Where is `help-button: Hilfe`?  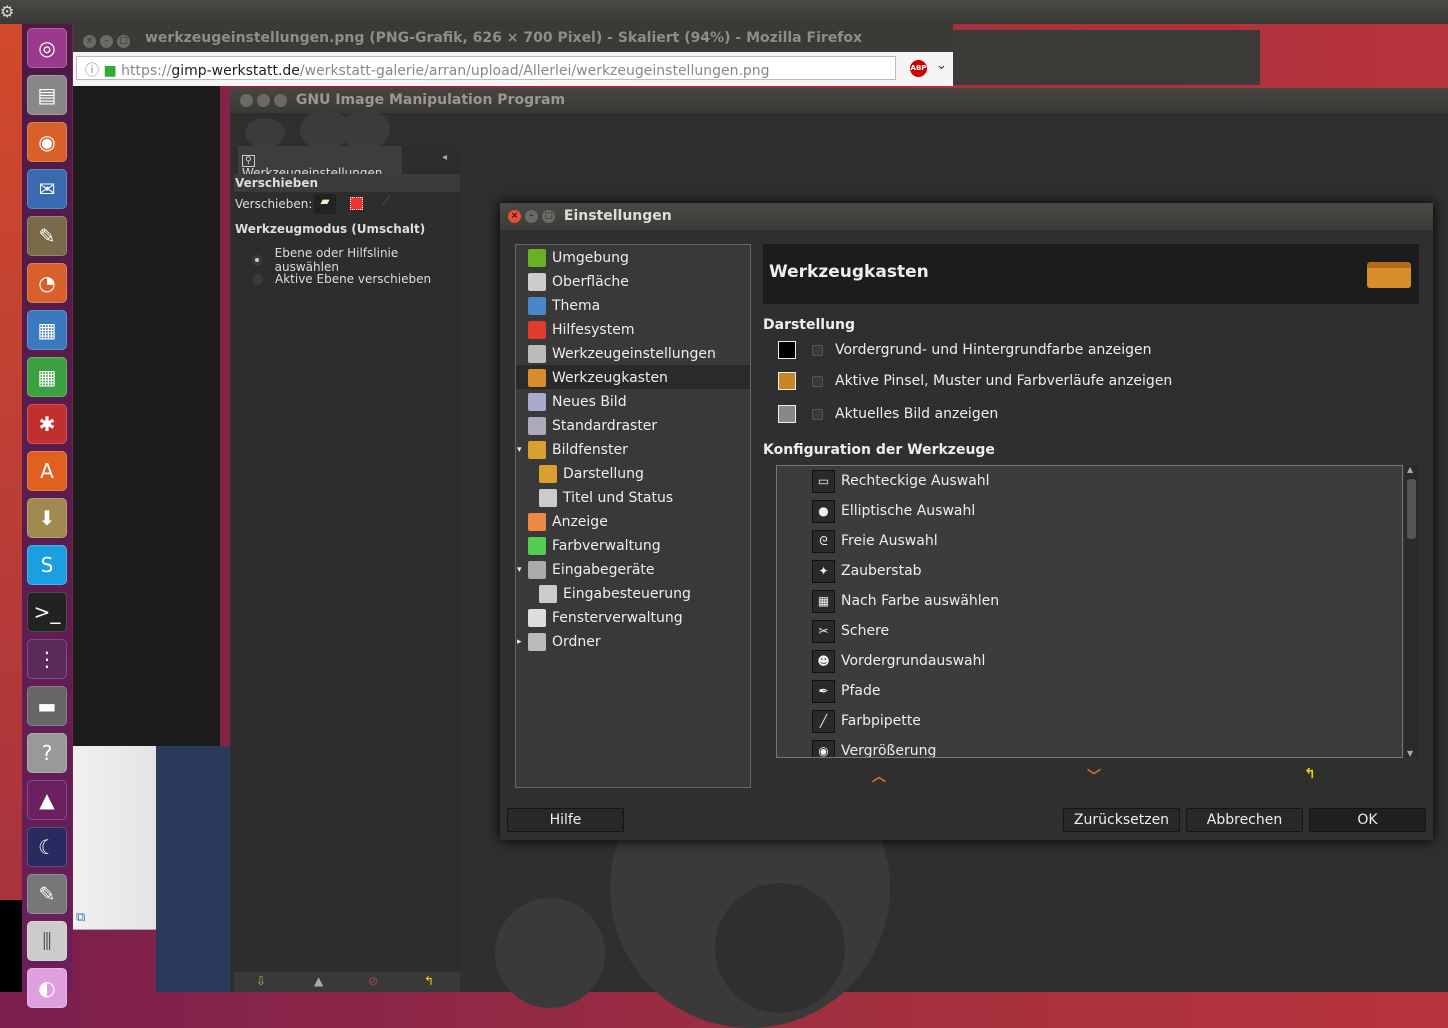 help-button: Hilfe is located at coordinates (565, 820).